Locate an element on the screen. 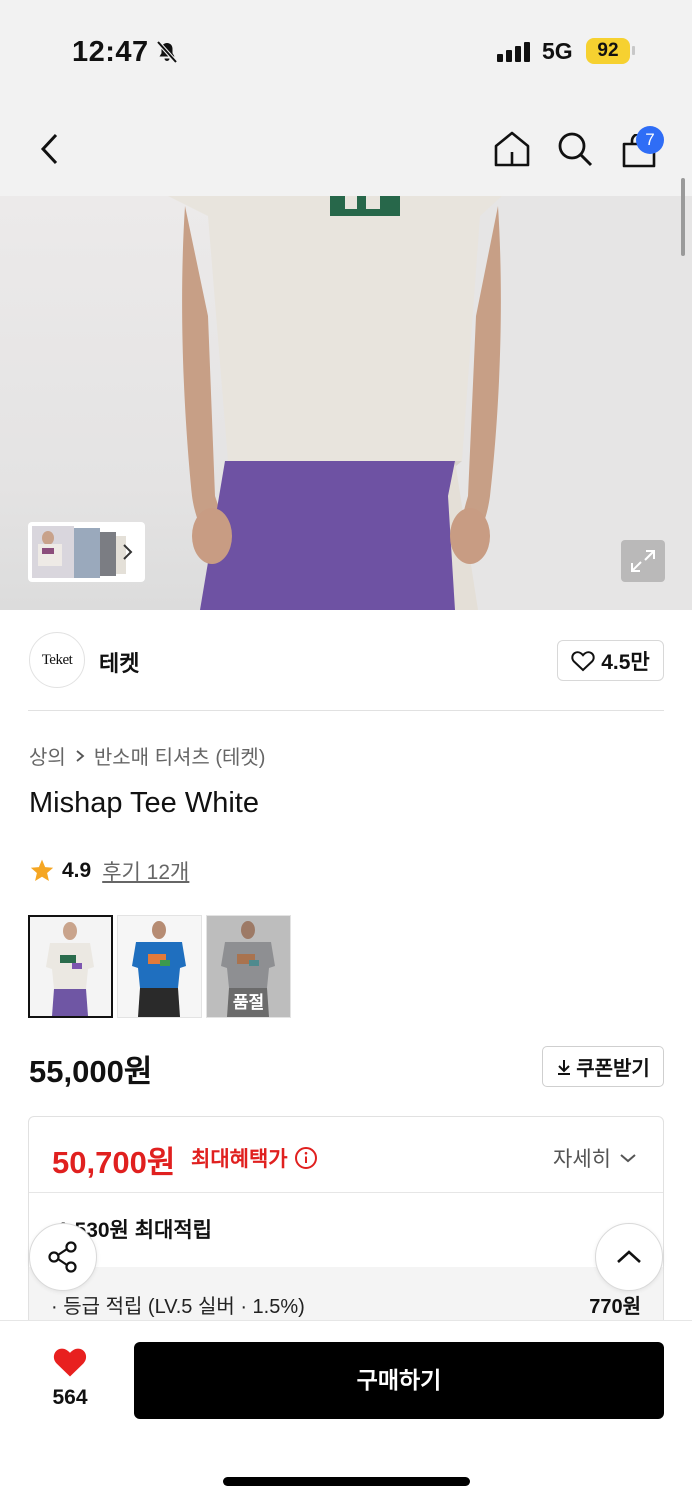  network-type: 5G is located at coordinates (557, 51).